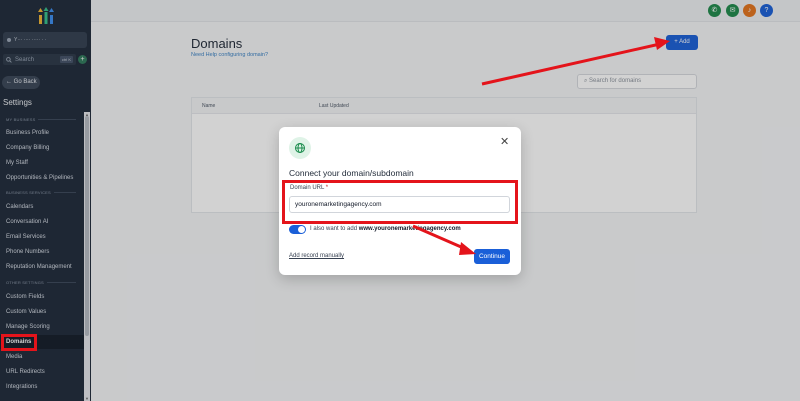 The image size is (800, 401). I want to click on toggle-knob, so click(301, 229).